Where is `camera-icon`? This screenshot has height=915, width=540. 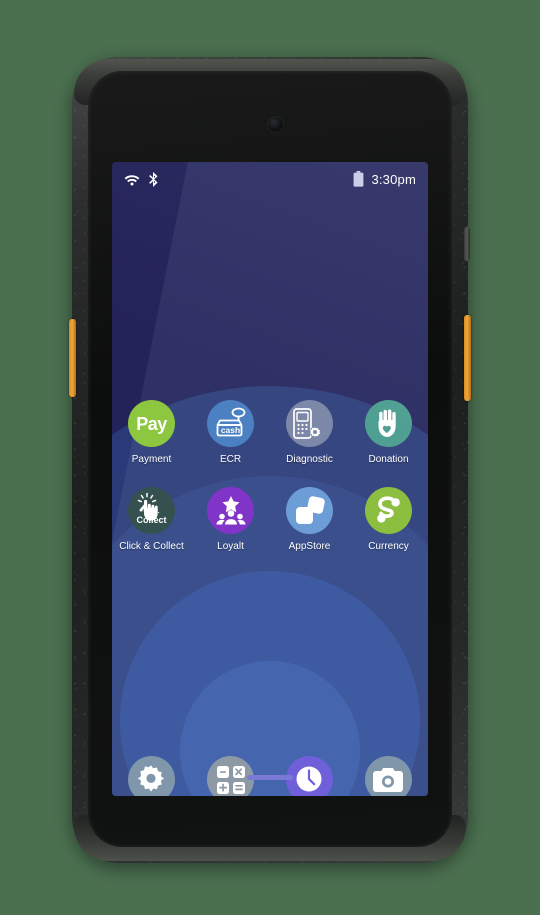
camera-icon is located at coordinates (388, 776).